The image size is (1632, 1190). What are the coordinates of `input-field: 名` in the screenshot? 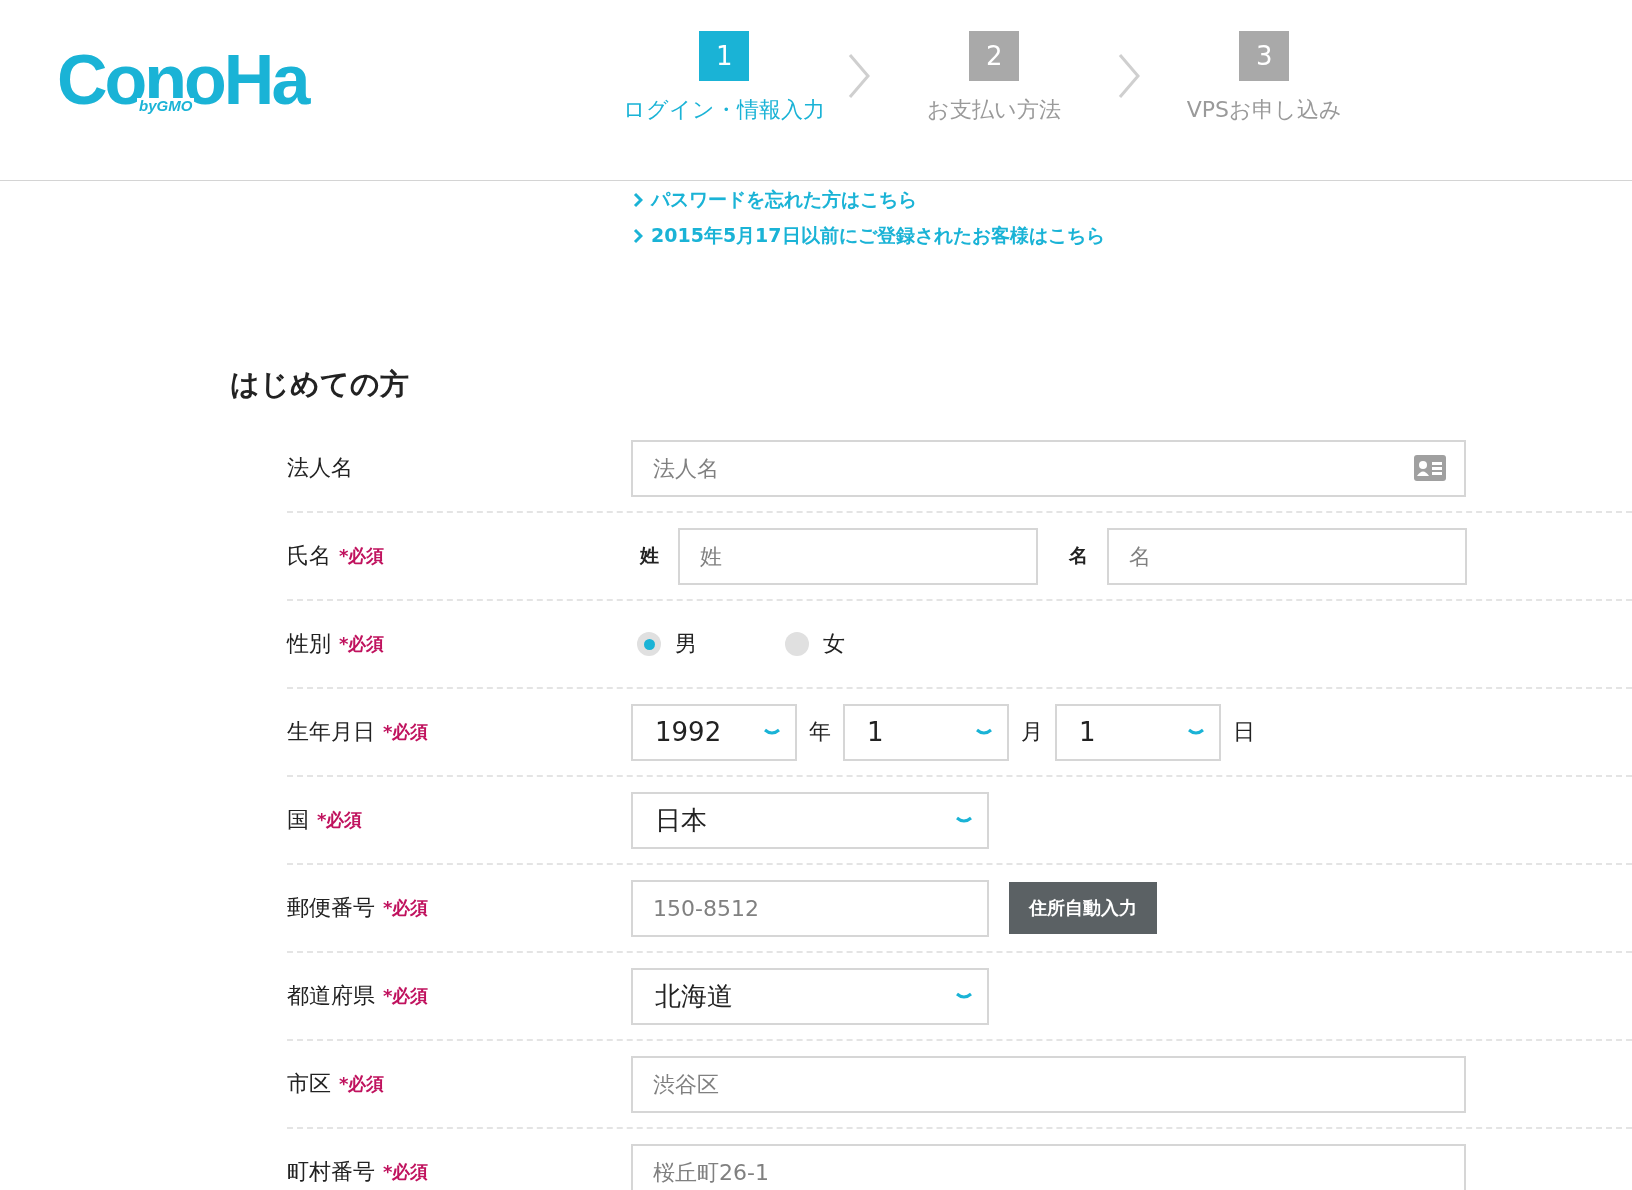 It's located at (1287, 556).